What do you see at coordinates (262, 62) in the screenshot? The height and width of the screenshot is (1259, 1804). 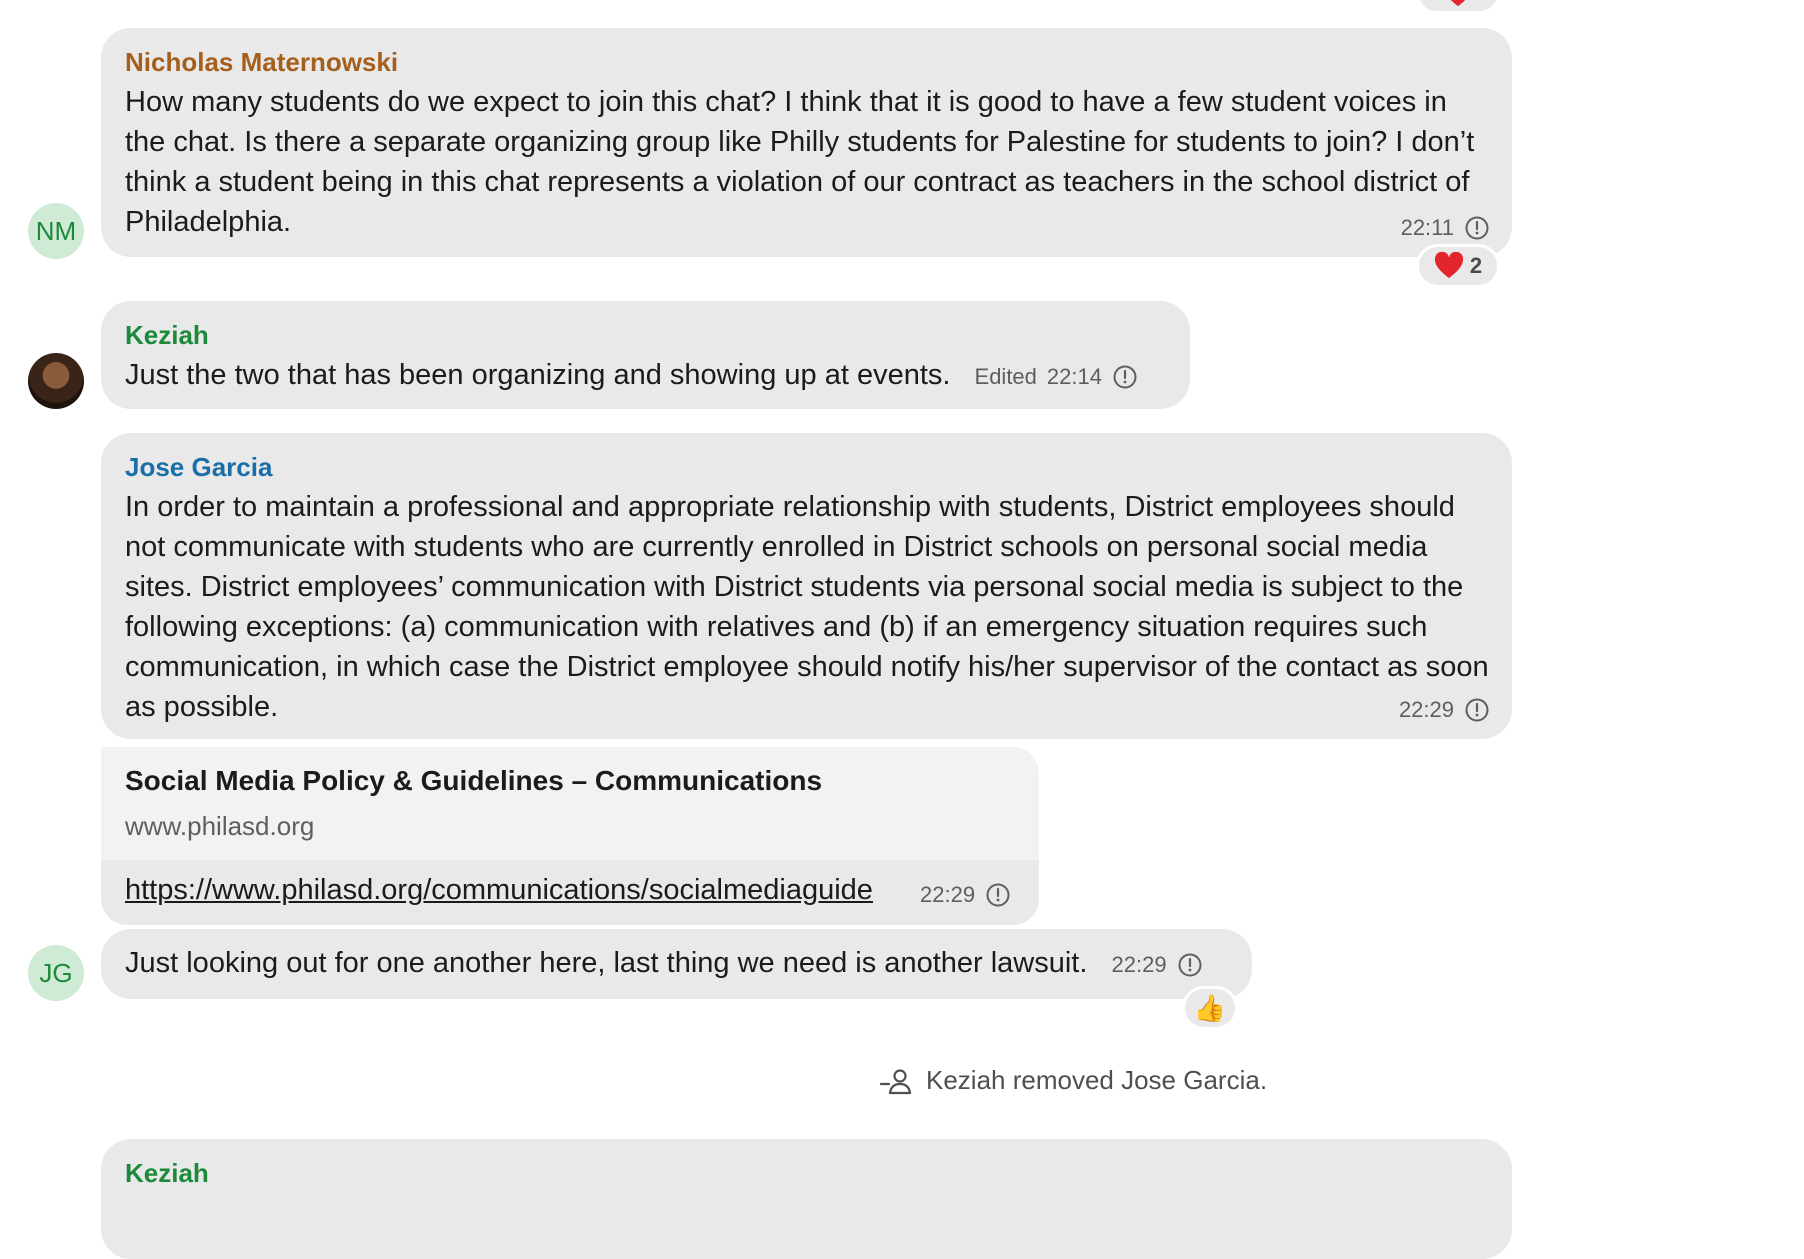 I see `sender-name: Nicholas Maternowski` at bounding box center [262, 62].